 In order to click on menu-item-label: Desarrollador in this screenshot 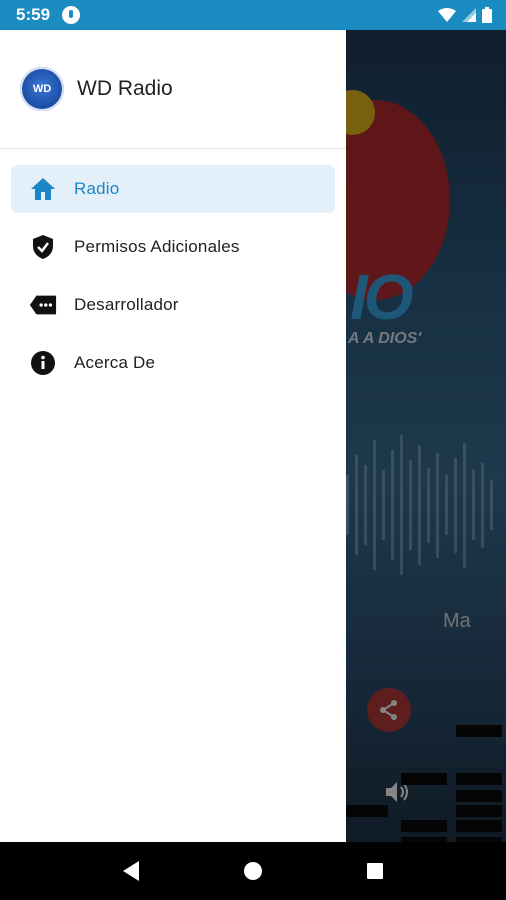, I will do `click(126, 304)`.